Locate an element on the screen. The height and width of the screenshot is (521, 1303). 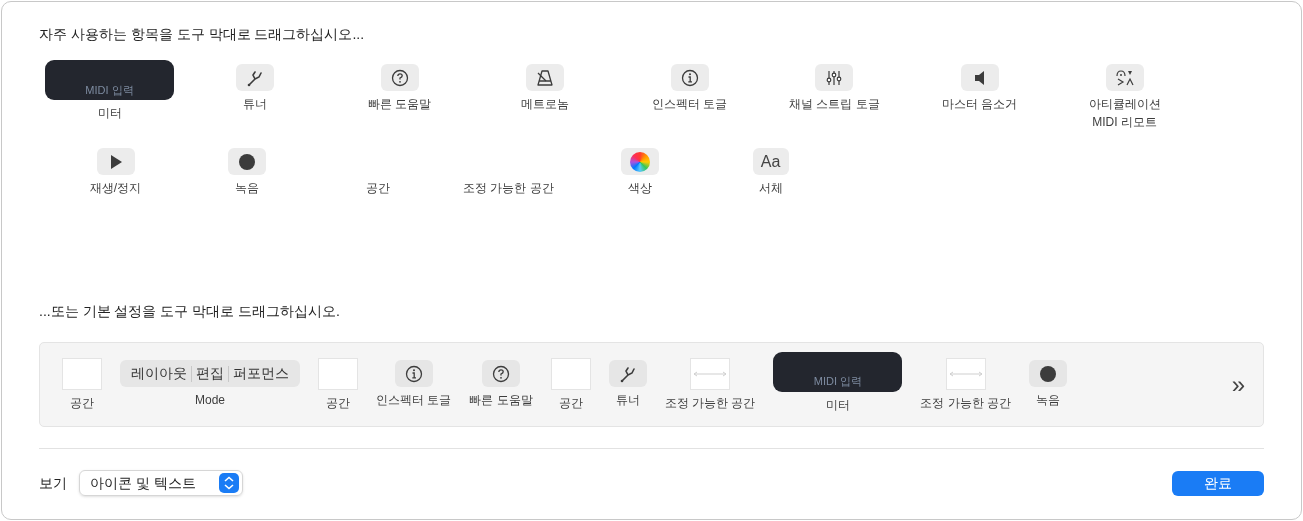
defaults-heading: ...또는 기본 설정을 도구 막대로 드래그하십시오. is located at coordinates (190, 311).